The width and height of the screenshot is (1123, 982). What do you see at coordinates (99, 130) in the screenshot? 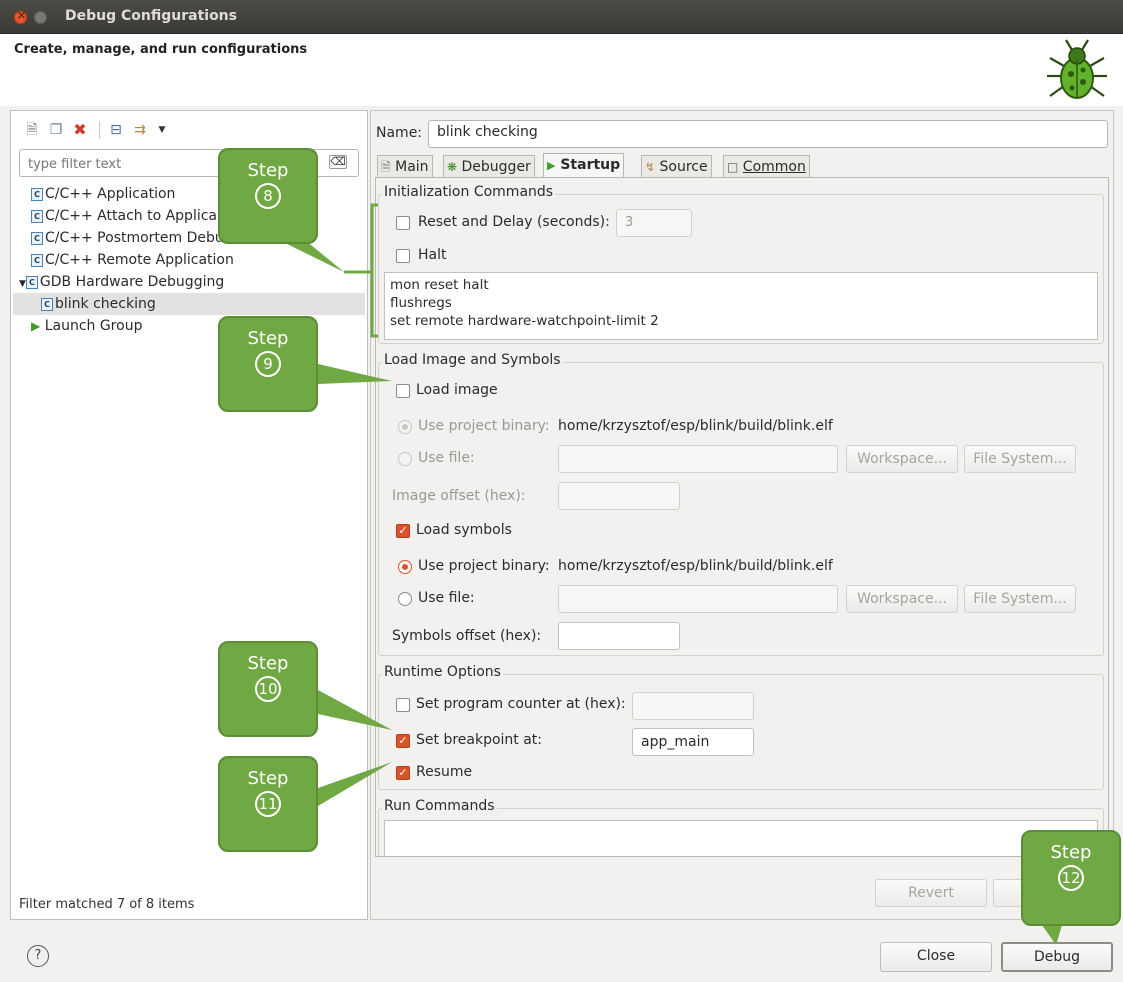
I see `toolbar-separator` at bounding box center [99, 130].